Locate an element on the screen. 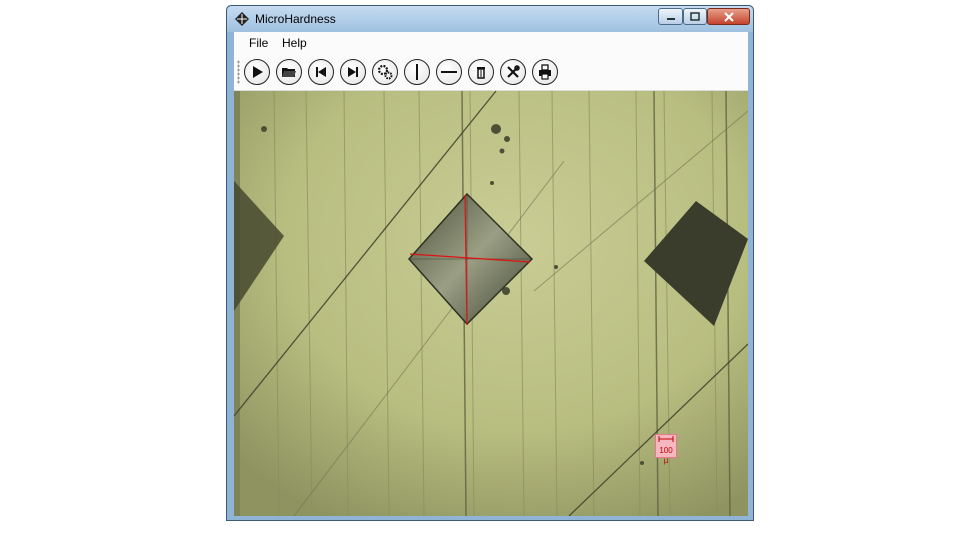 This screenshot has height=533, width=975. minimize-icon is located at coordinates (670, 18).